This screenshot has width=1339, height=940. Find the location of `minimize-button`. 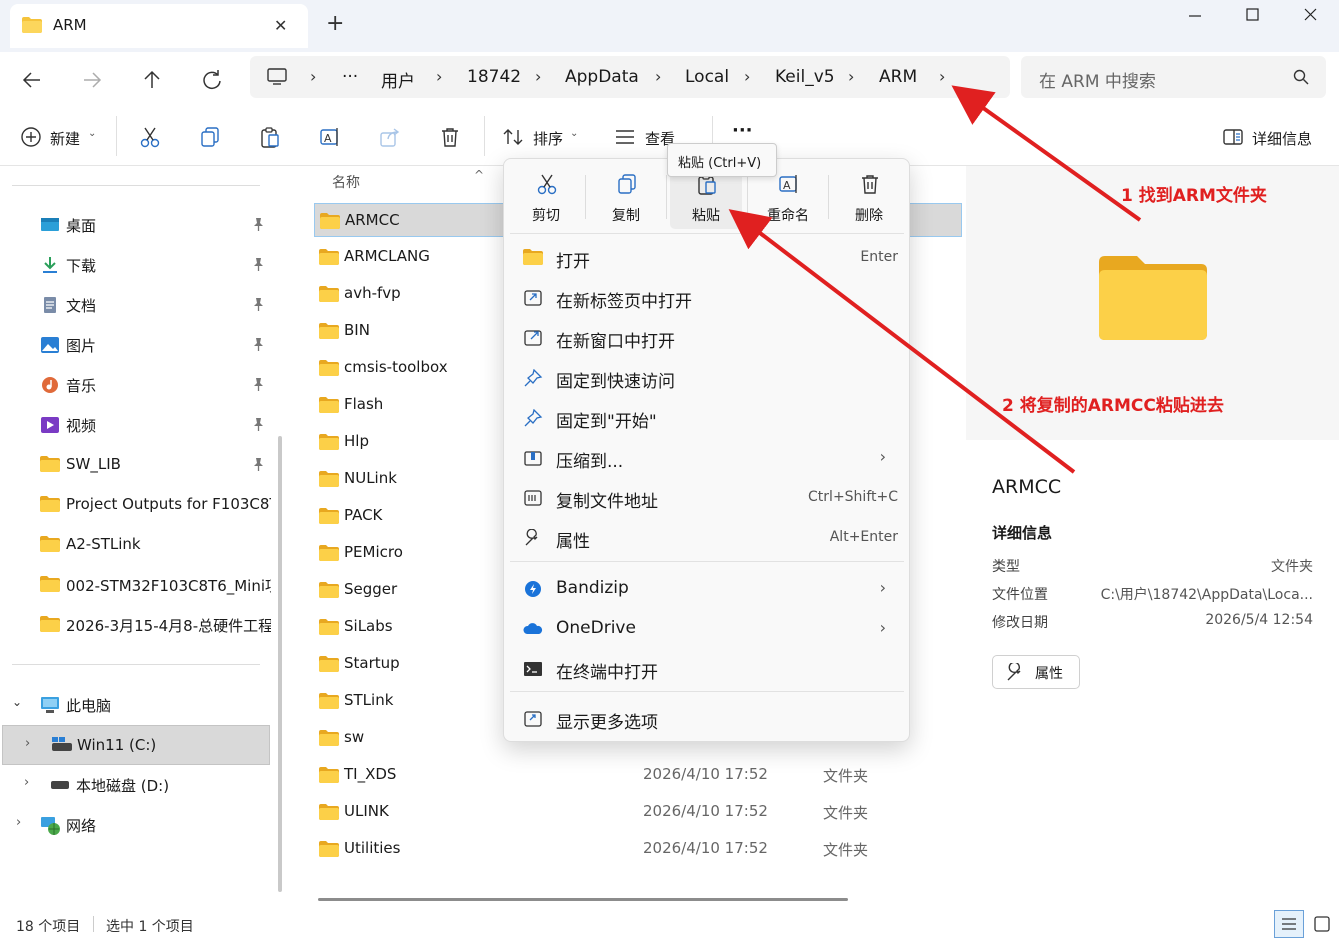

minimize-button is located at coordinates (1195, 16).